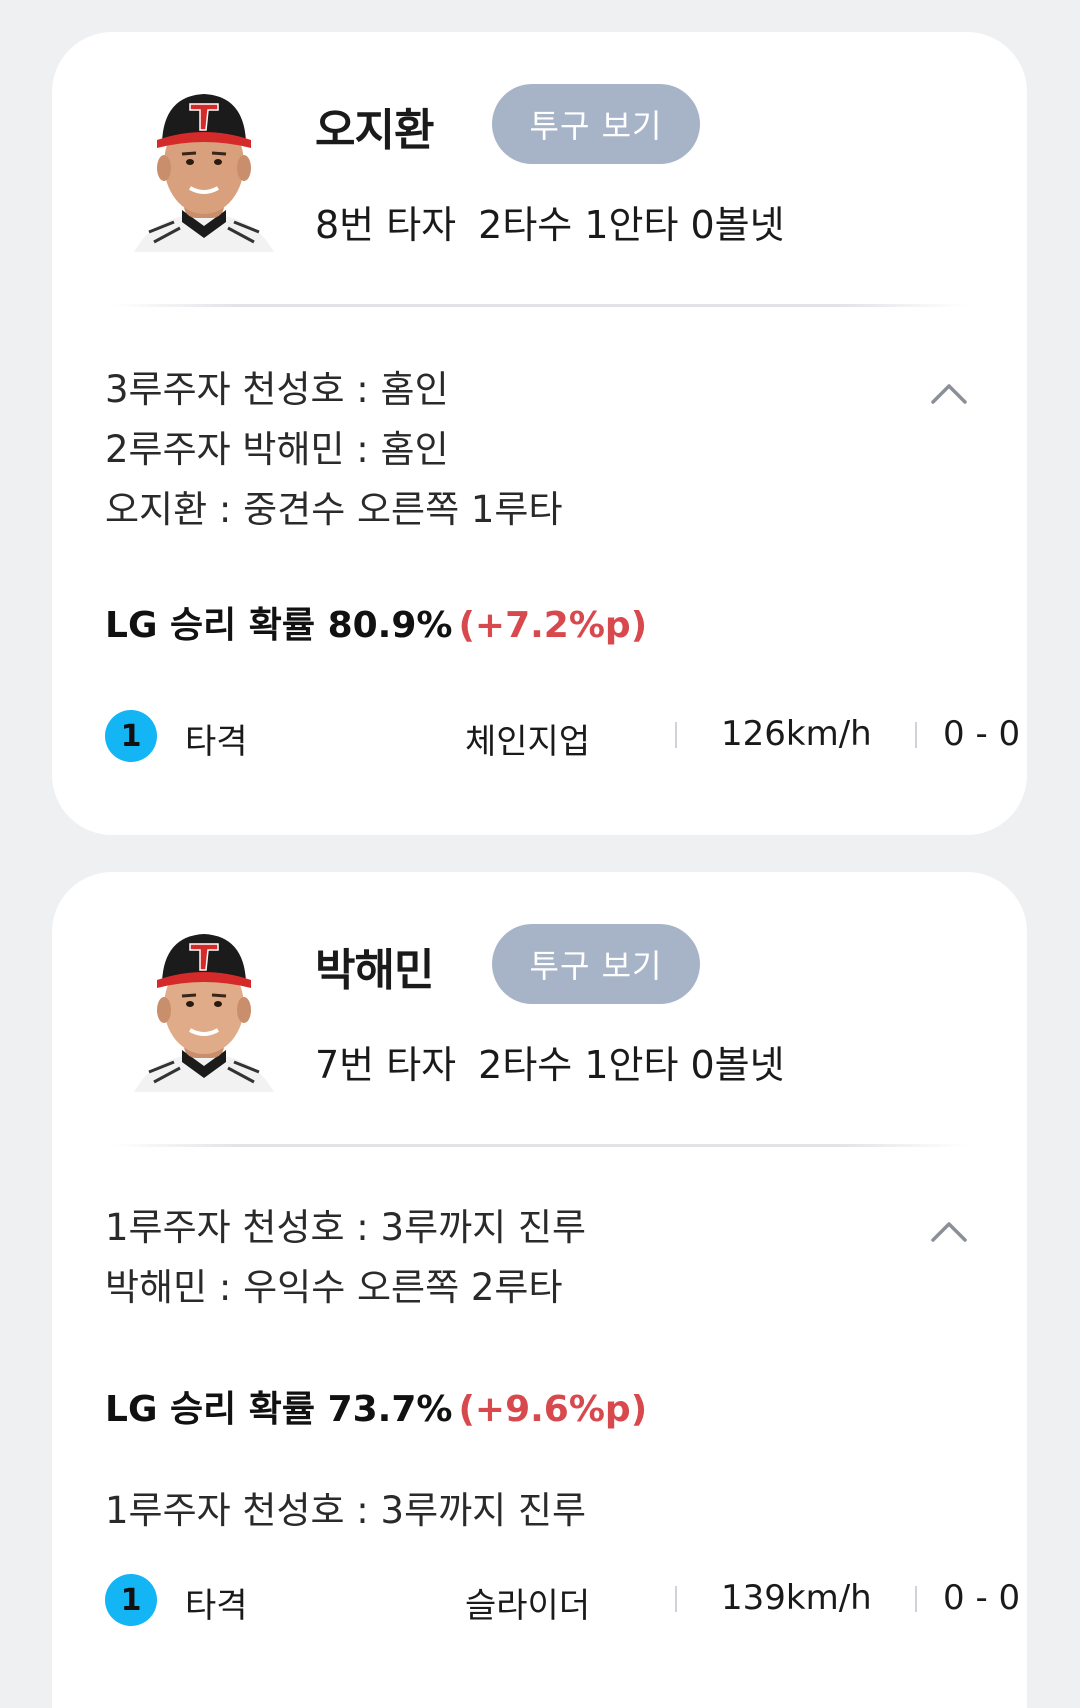 This screenshot has height=1708, width=1080. I want to click on play-line: 3루주자 천성호 : 홈인, so click(277, 389).